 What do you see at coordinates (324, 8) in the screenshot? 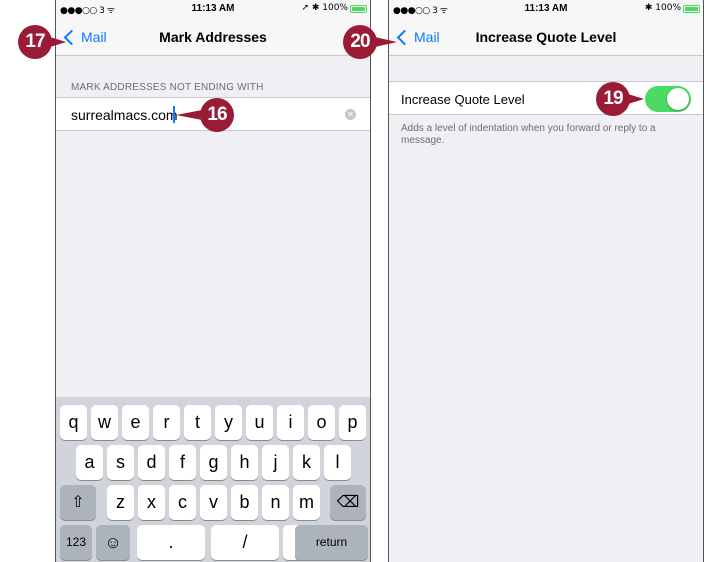
I see `status-indicators: ➚ ✱ 100%` at bounding box center [324, 8].